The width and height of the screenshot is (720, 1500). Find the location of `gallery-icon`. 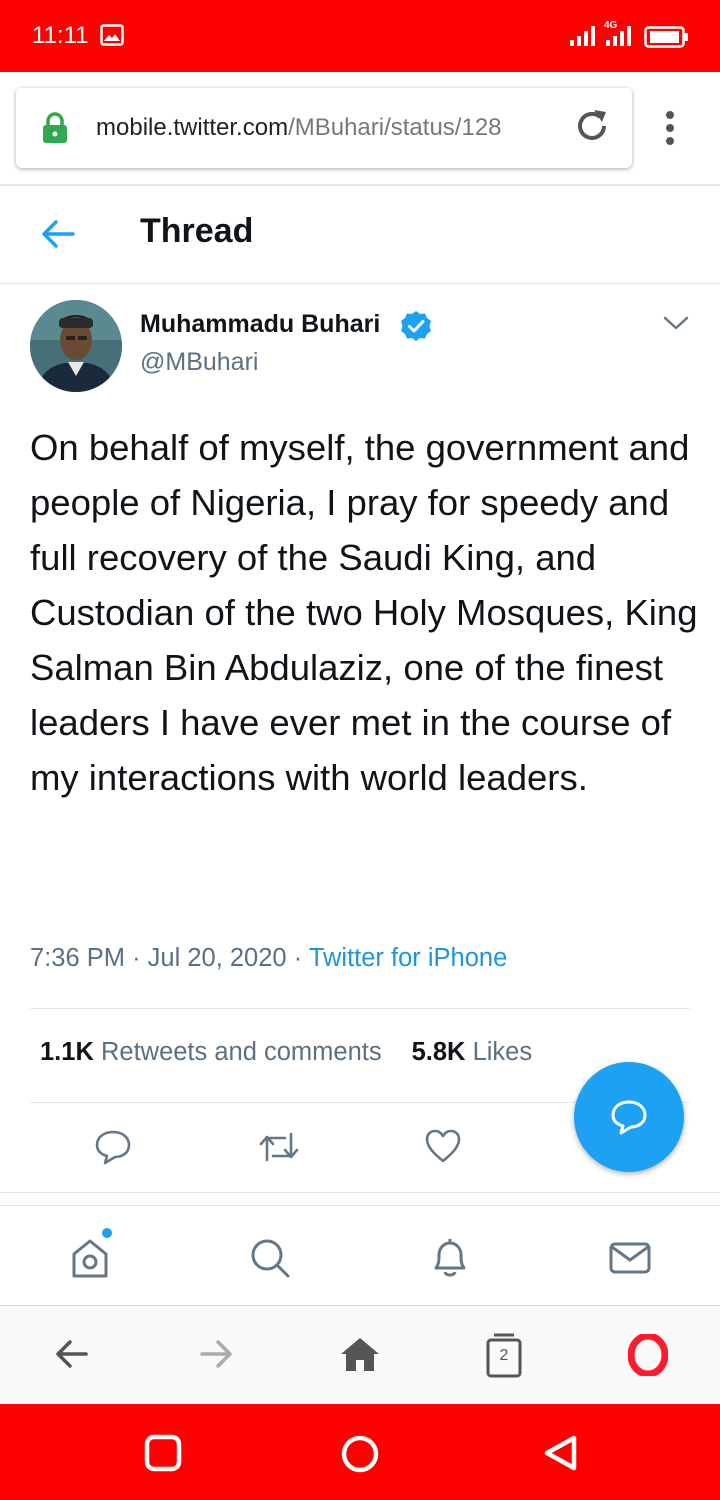

gallery-icon is located at coordinates (112, 37).